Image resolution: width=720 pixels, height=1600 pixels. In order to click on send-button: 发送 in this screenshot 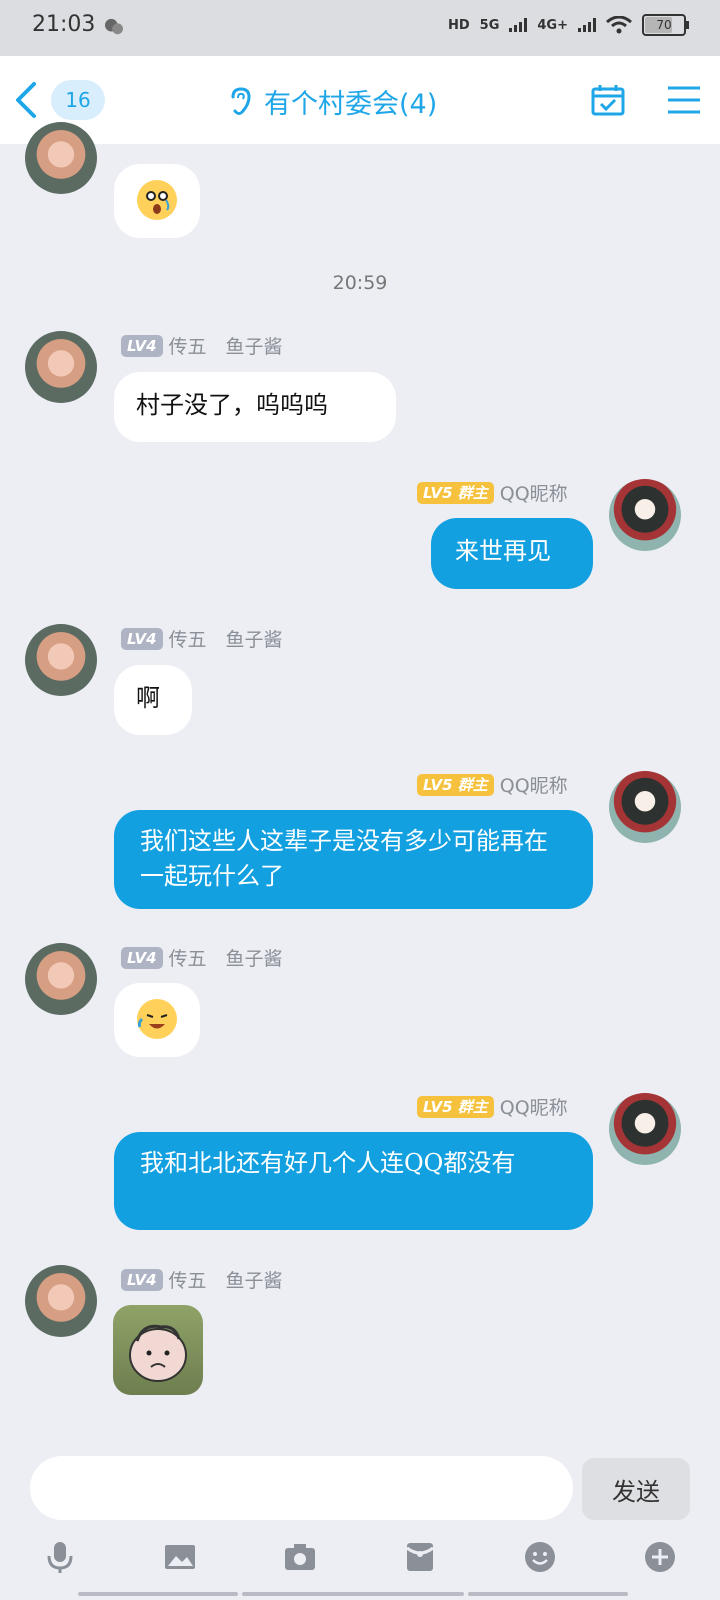, I will do `click(636, 1489)`.